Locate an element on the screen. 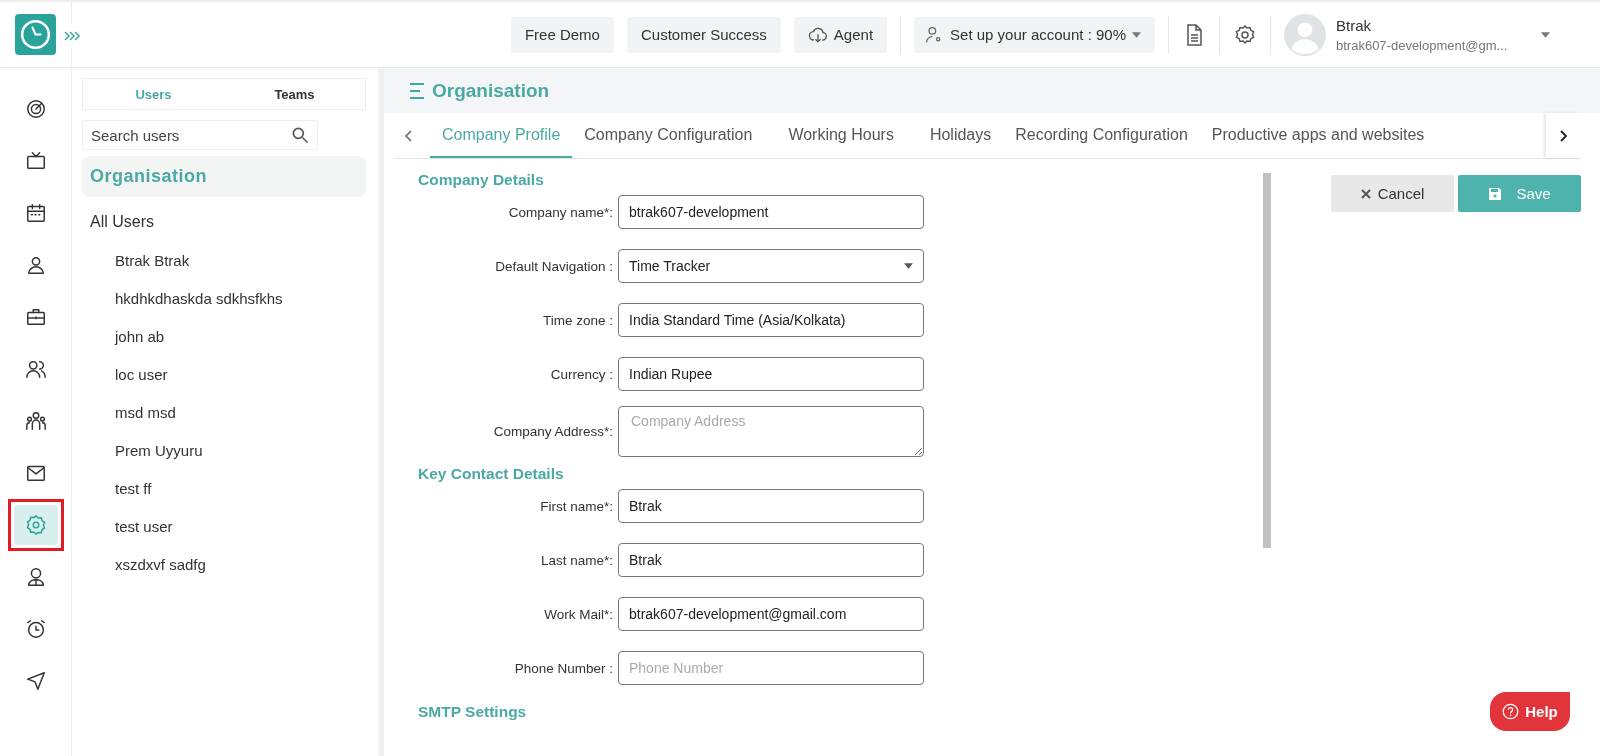 The height and width of the screenshot is (756, 1600). user-name: Btrak is located at coordinates (1354, 25).